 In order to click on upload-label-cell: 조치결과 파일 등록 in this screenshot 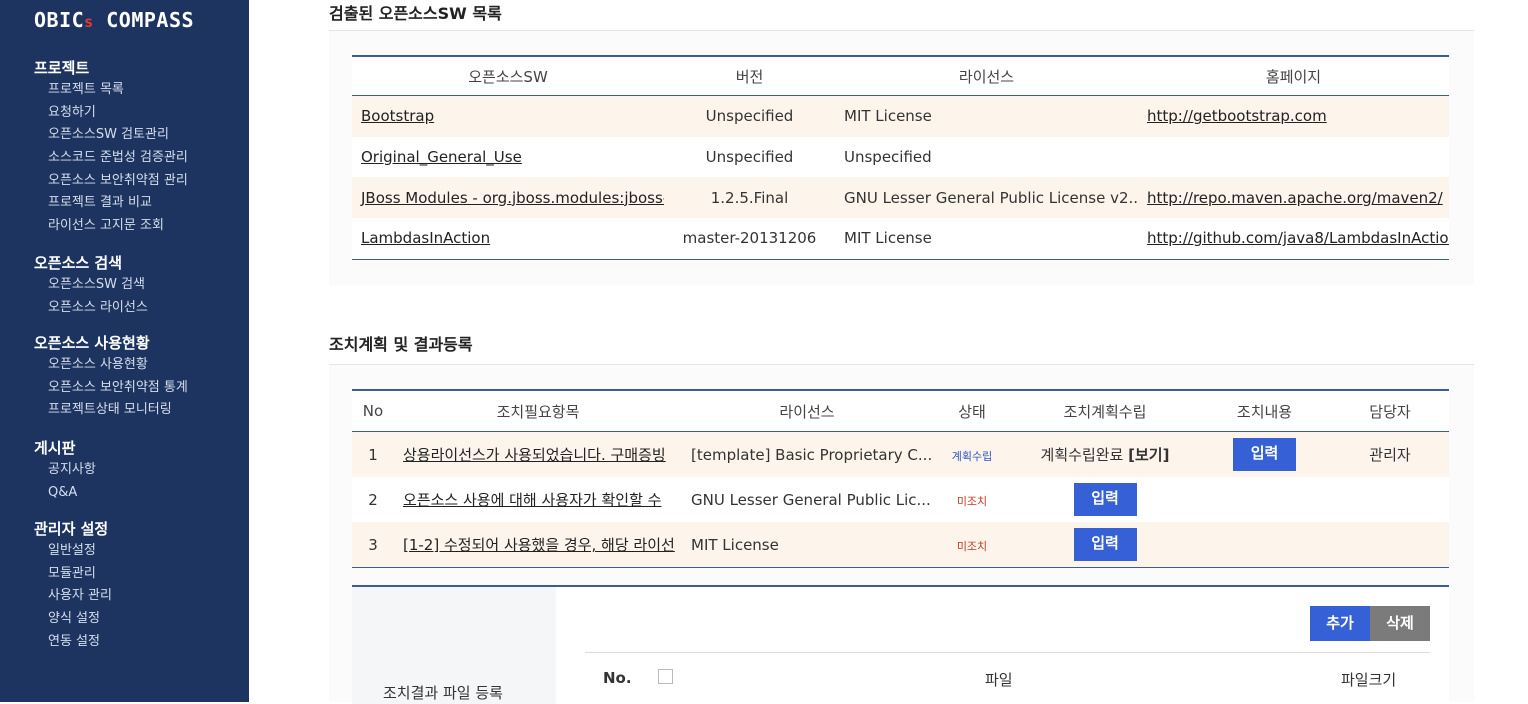, I will do `click(454, 645)`.